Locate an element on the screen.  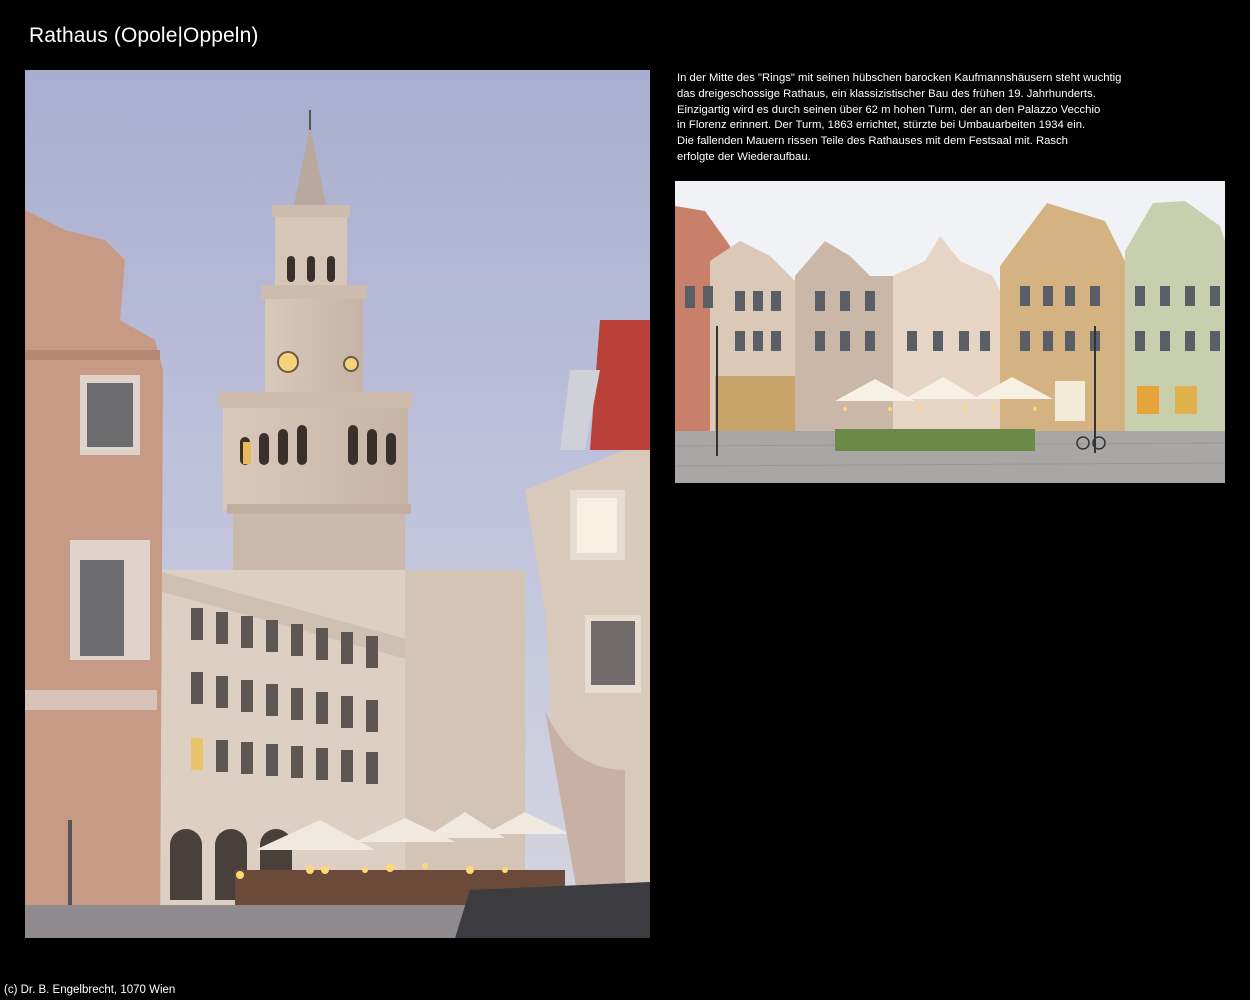
description-line: erfolgte der Wiederaufbau. is located at coordinates (744, 156).